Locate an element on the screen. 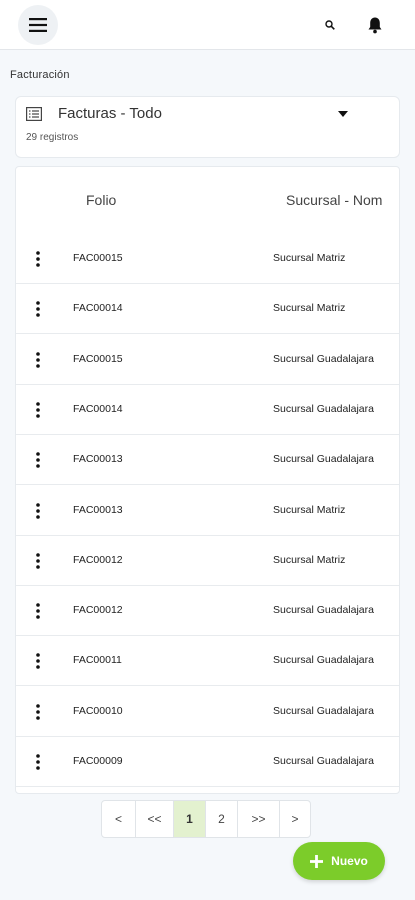 The width and height of the screenshot is (415, 900). new-button: Nuevo is located at coordinates (339, 861).